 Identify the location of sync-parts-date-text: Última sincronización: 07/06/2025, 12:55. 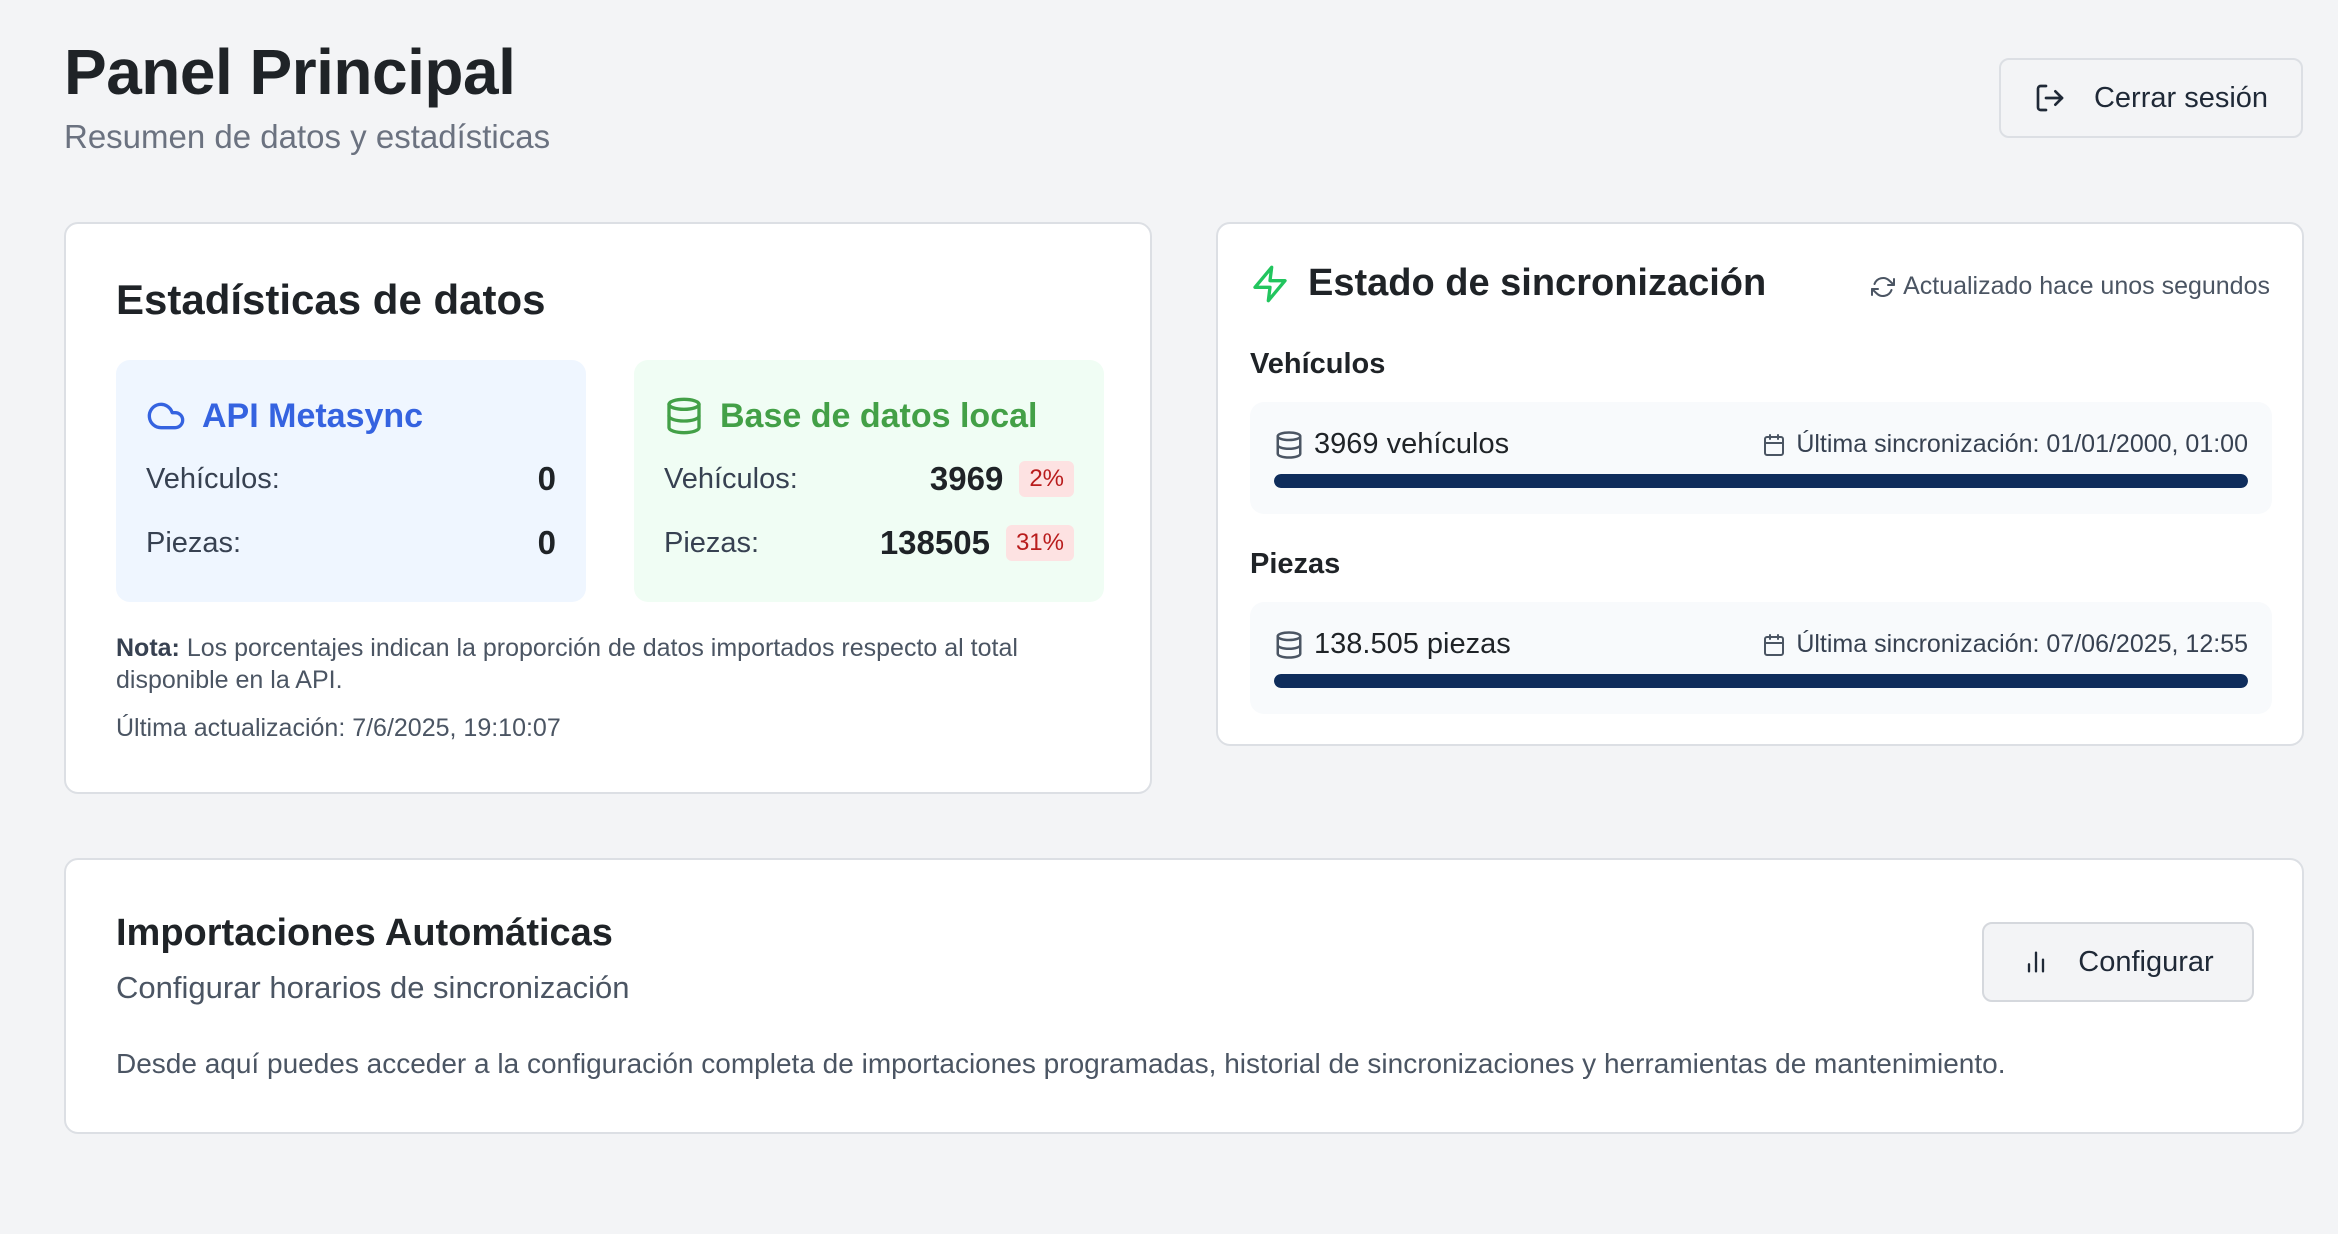
(2022, 644).